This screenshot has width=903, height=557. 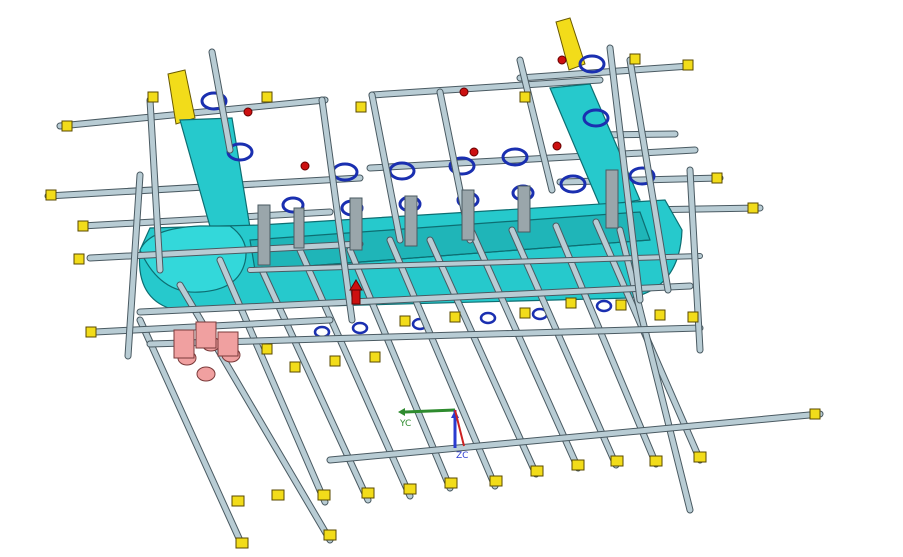 I want to click on zc-axis-label: ZC, so click(x=462, y=456).